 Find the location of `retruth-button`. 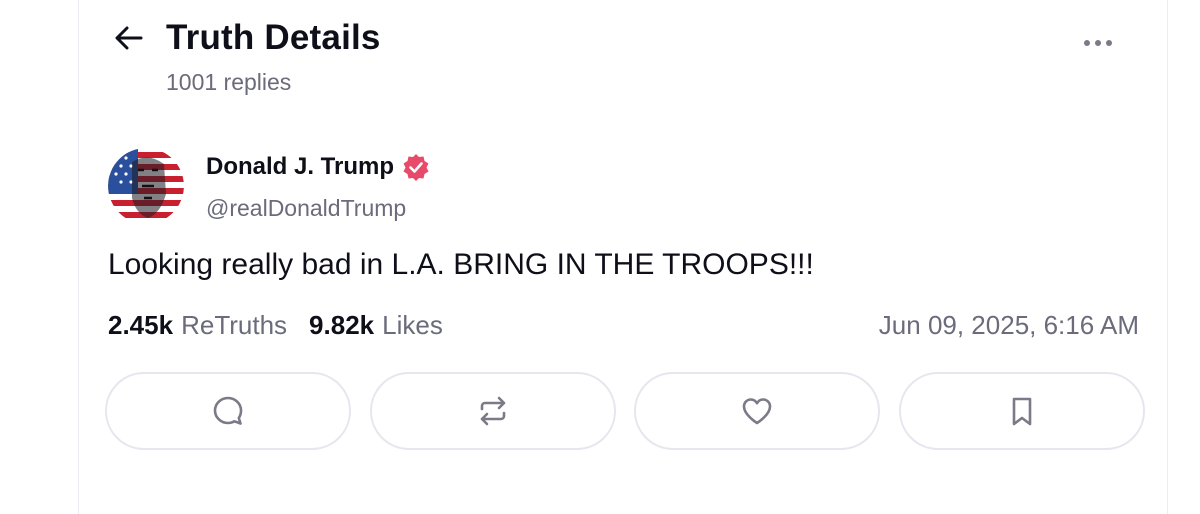

retruth-button is located at coordinates (492, 411).